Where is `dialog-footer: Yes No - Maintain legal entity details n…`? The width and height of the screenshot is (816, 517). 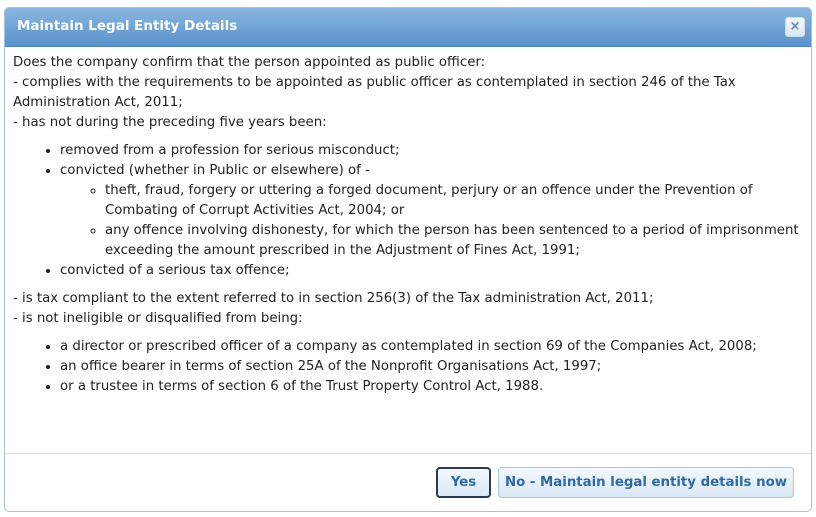
dialog-footer: Yes No - Maintain legal entity details n… is located at coordinates (408, 482).